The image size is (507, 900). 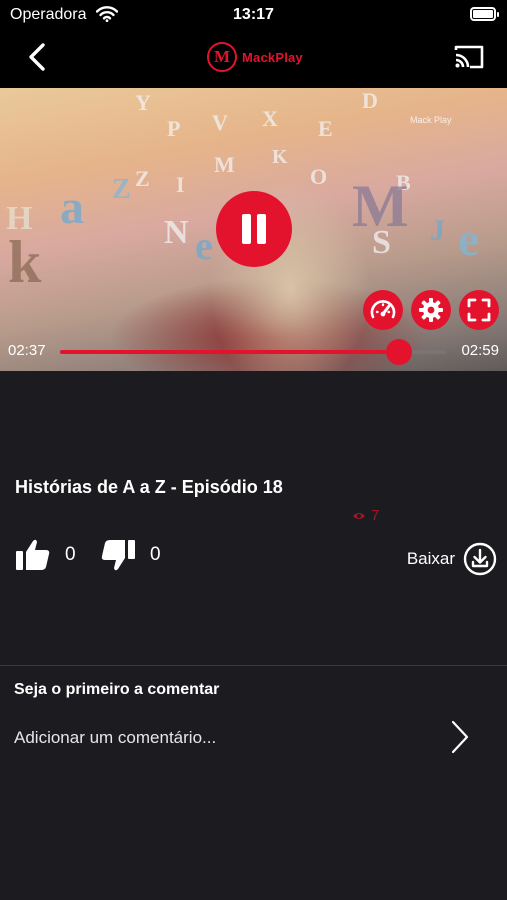 I want to click on video-scene-letter: M, so click(x=224, y=164).